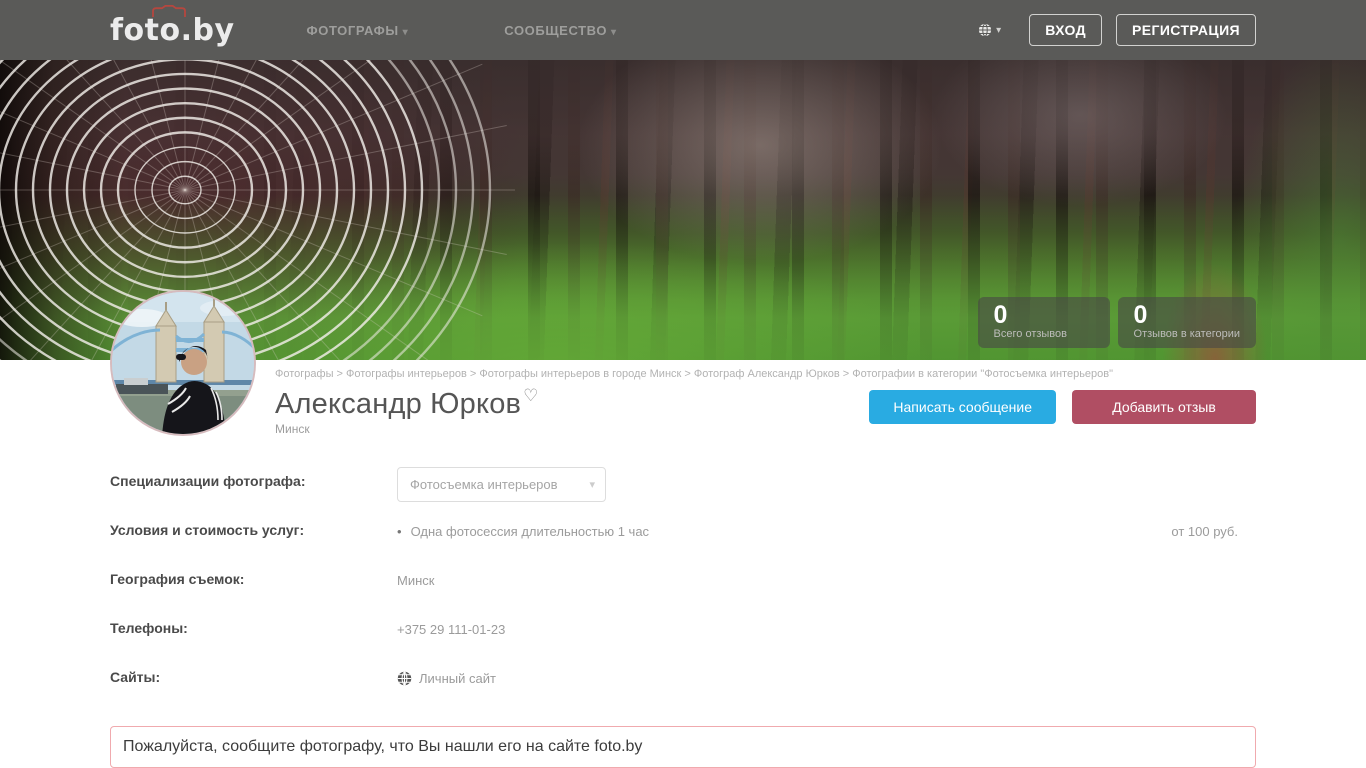 The height and width of the screenshot is (768, 1366). Describe the element at coordinates (1186, 322) in the screenshot. I see `stat-category-reviews: 0 Отзывов в категории` at that location.